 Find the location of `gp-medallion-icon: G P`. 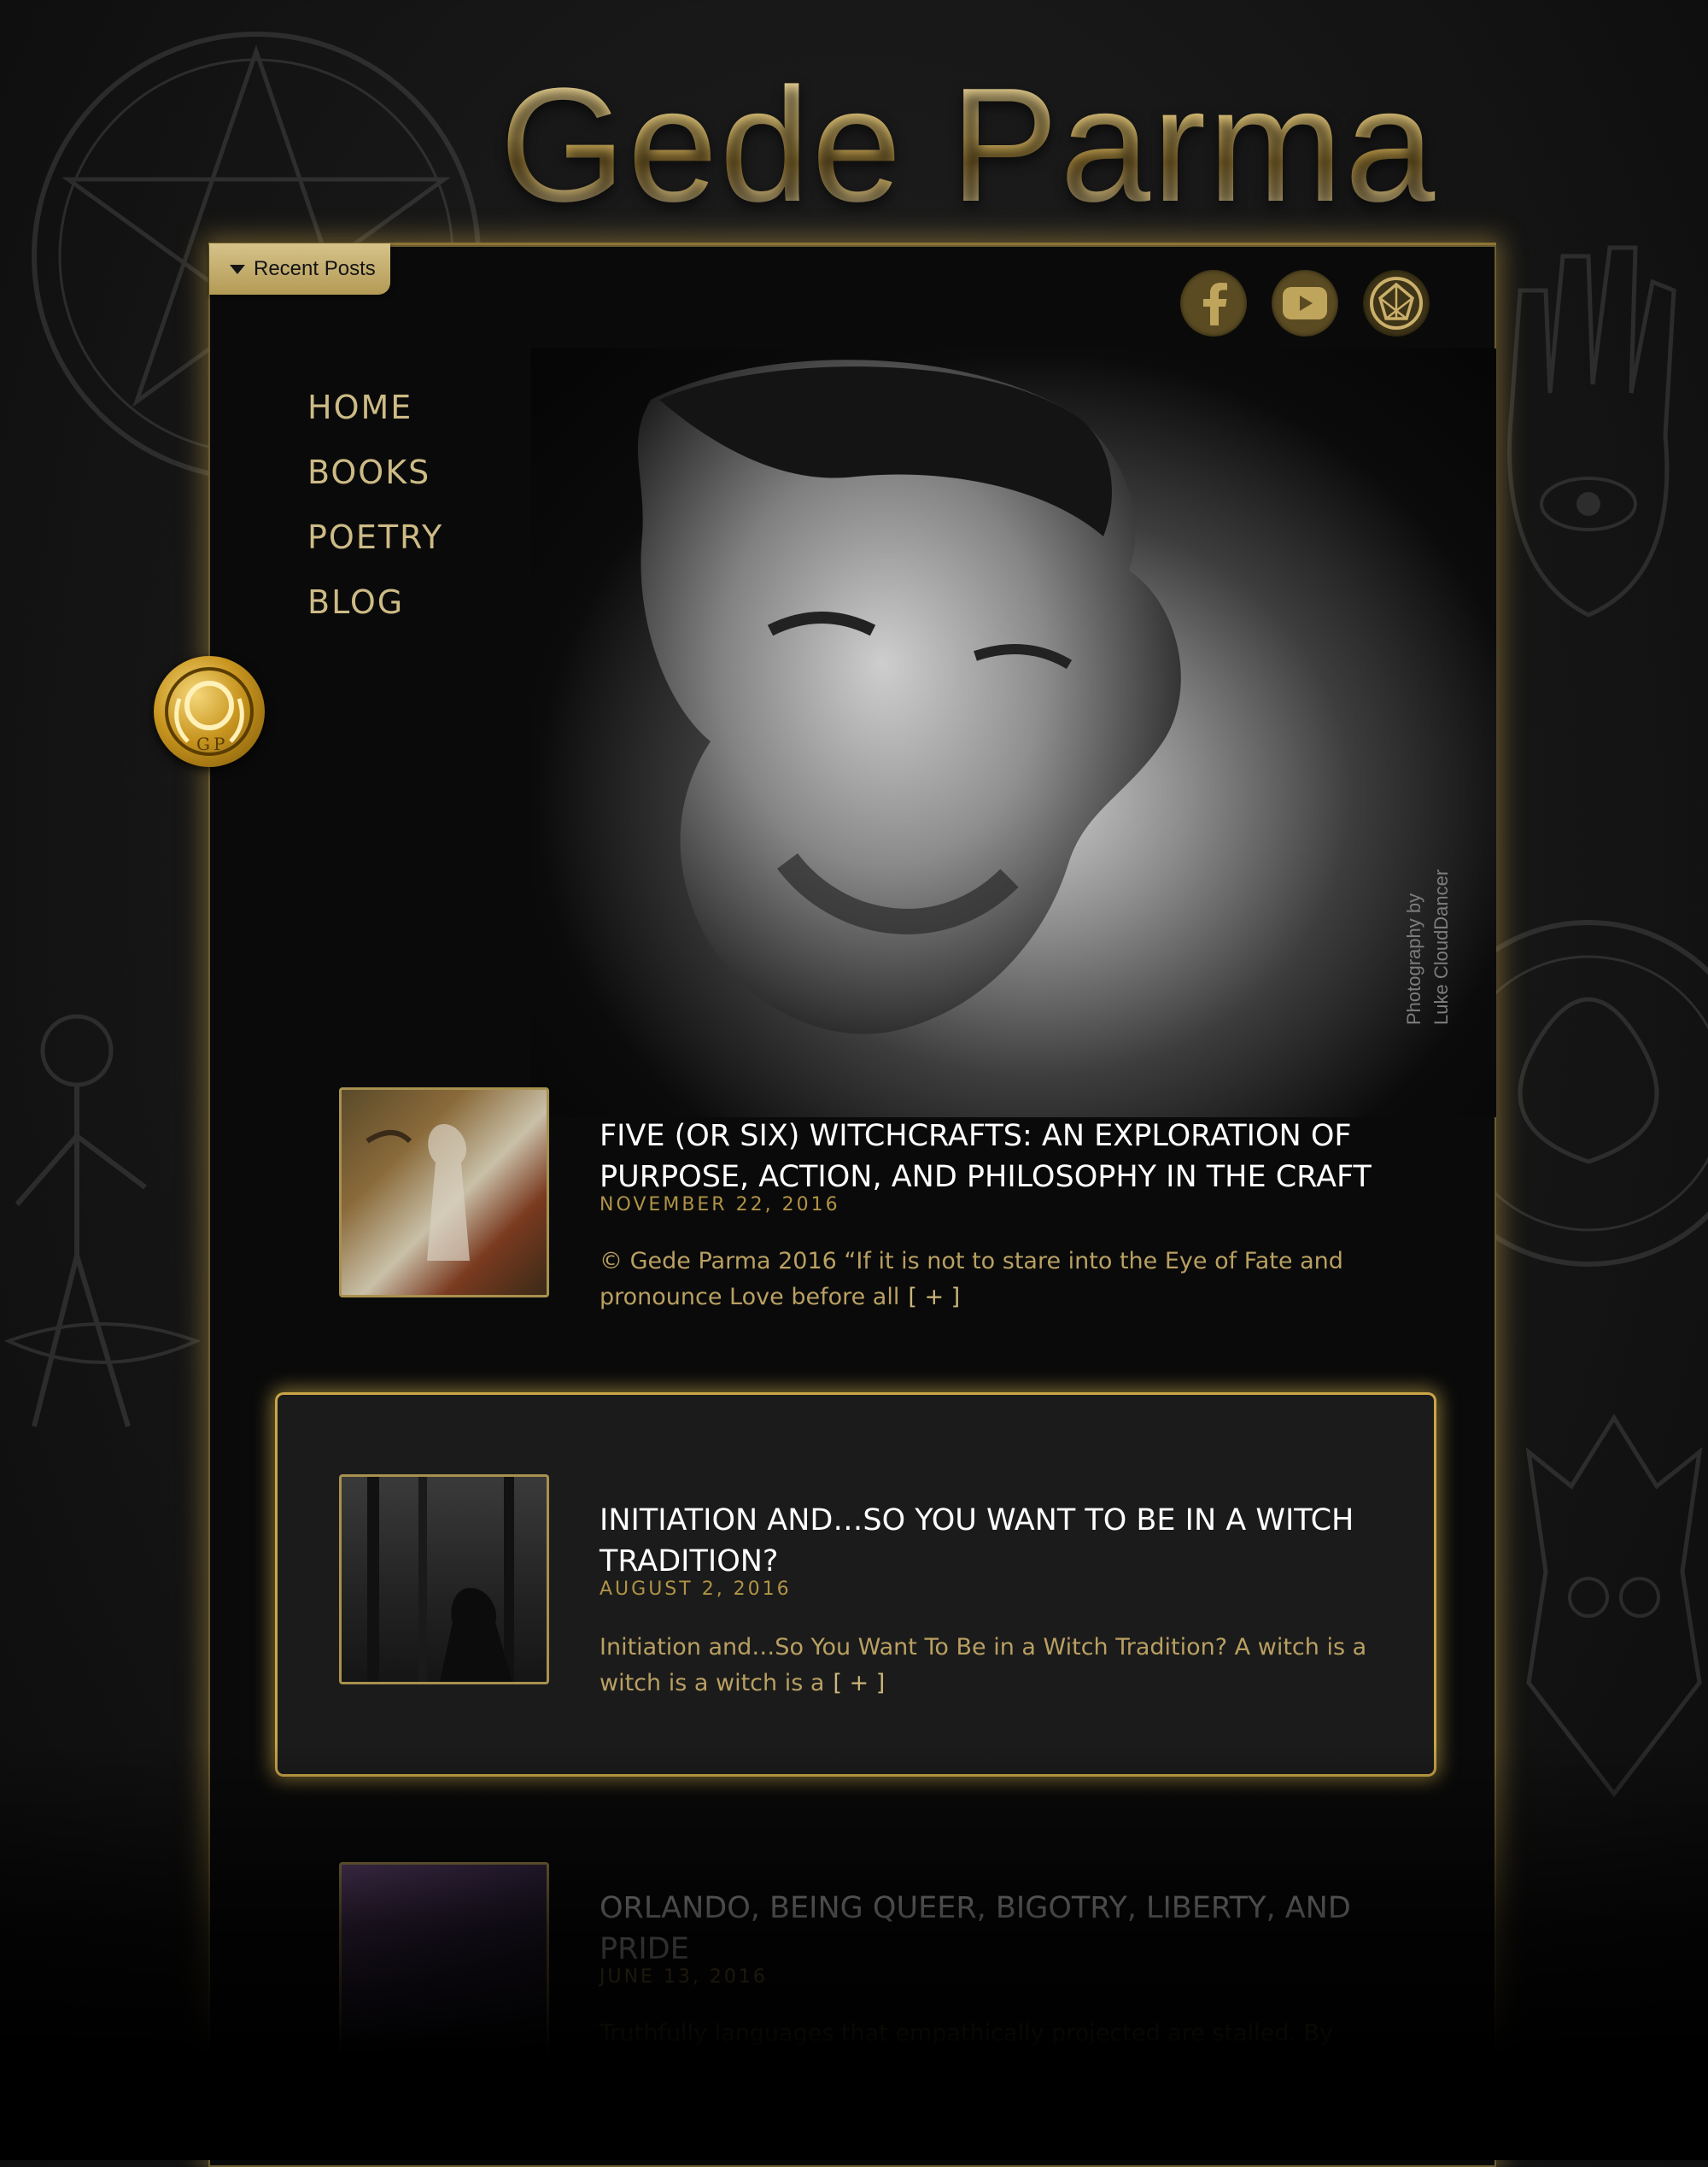

gp-medallion-icon: G P is located at coordinates (209, 711).